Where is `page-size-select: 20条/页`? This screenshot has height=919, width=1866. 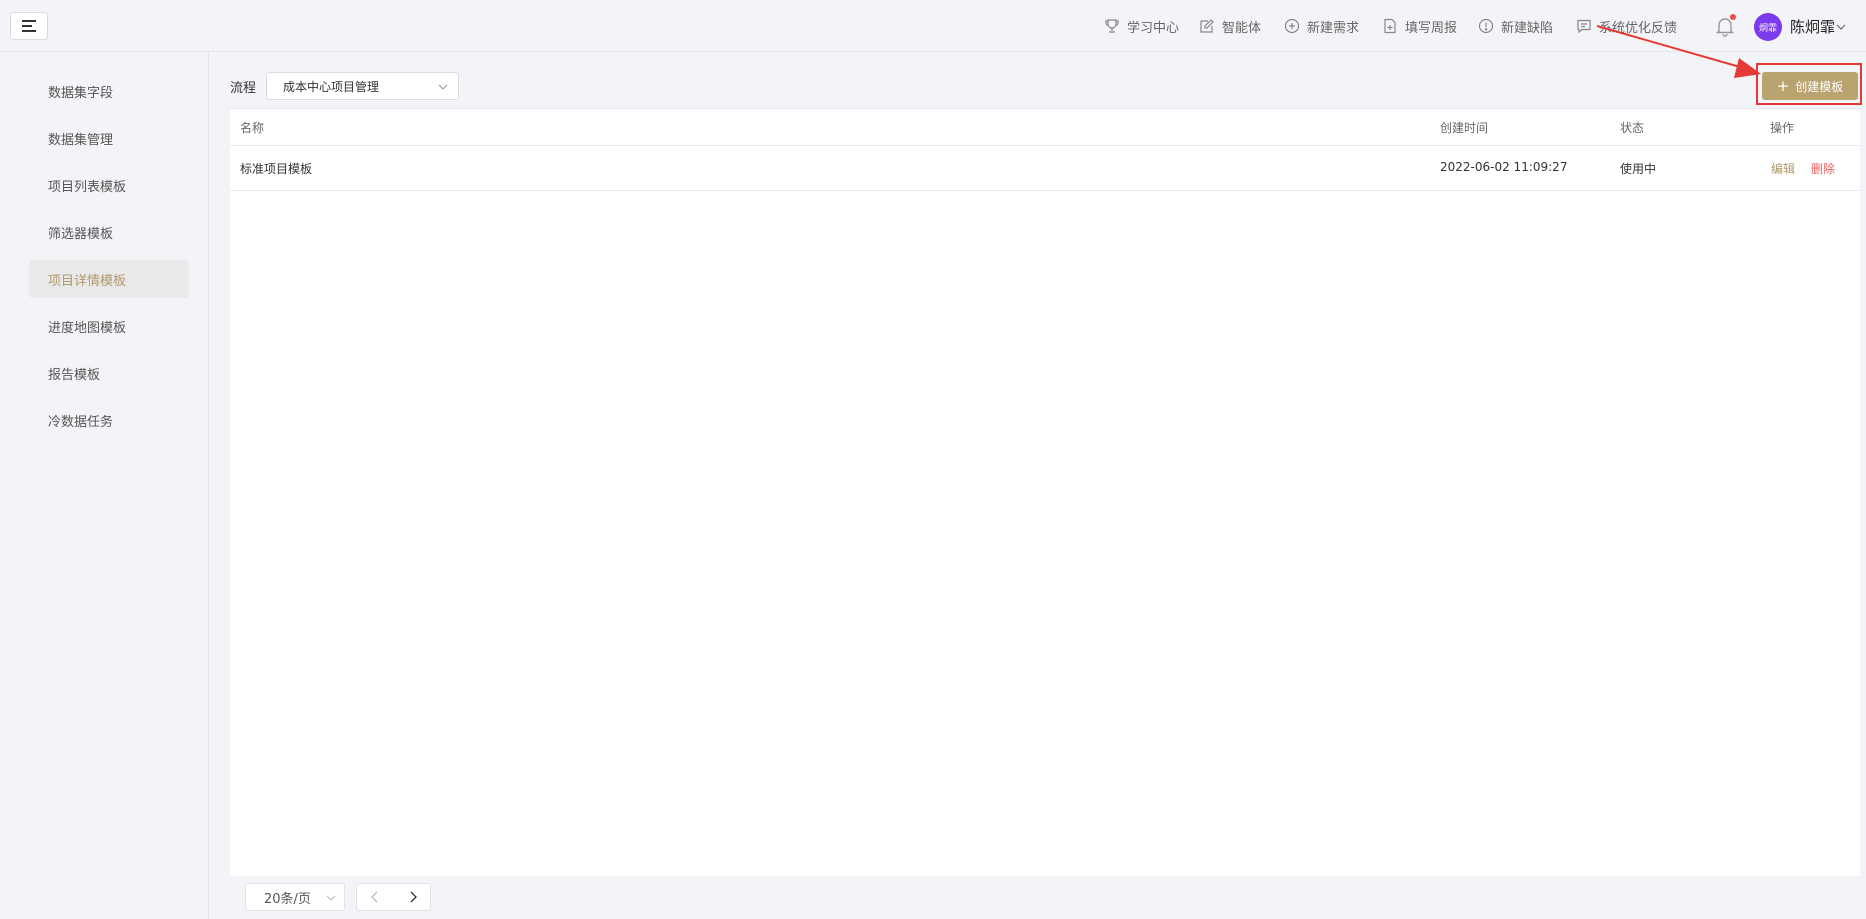 page-size-select: 20条/页 is located at coordinates (295, 897).